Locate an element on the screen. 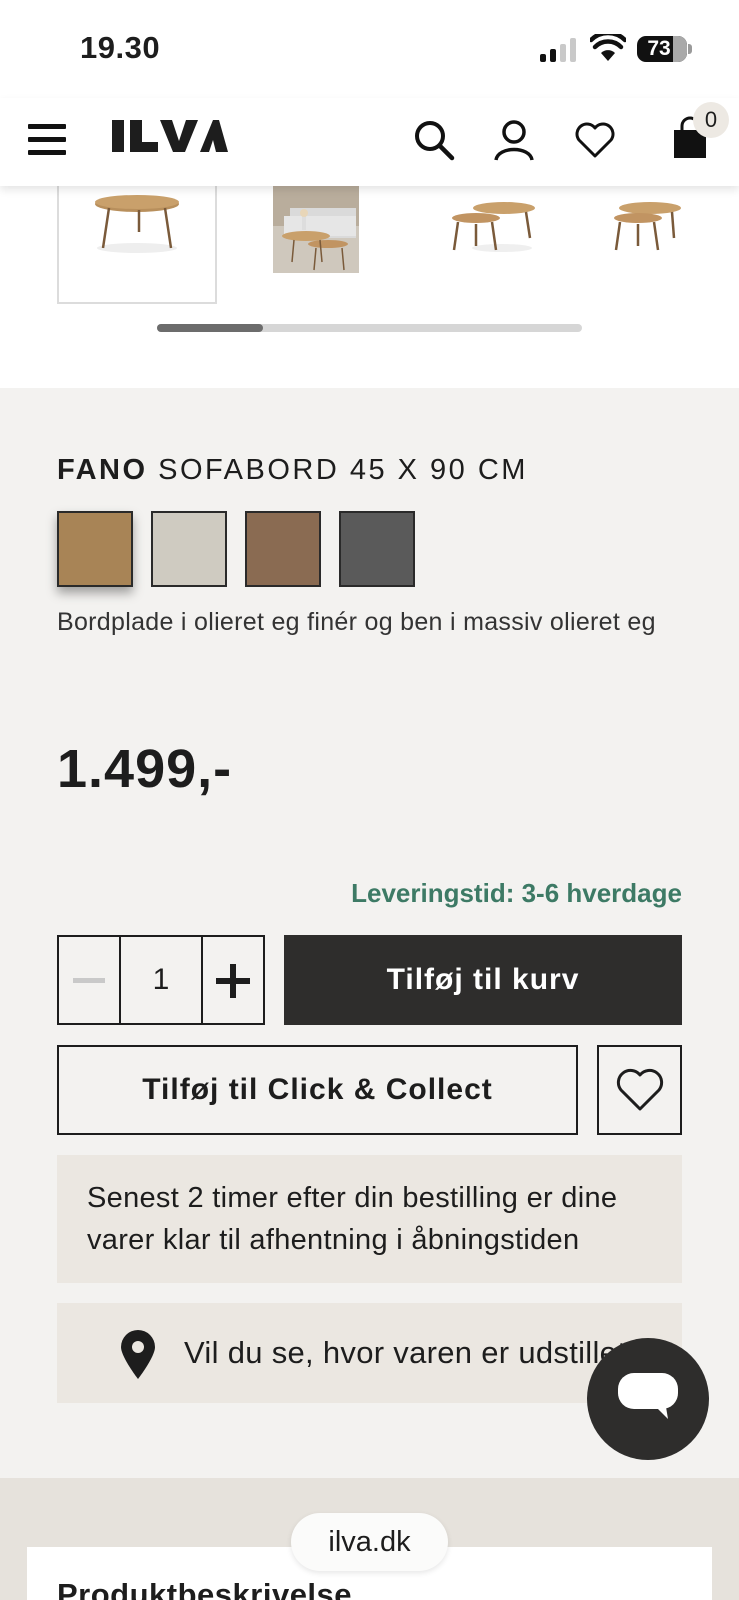  wifi-icon is located at coordinates (608, 47).